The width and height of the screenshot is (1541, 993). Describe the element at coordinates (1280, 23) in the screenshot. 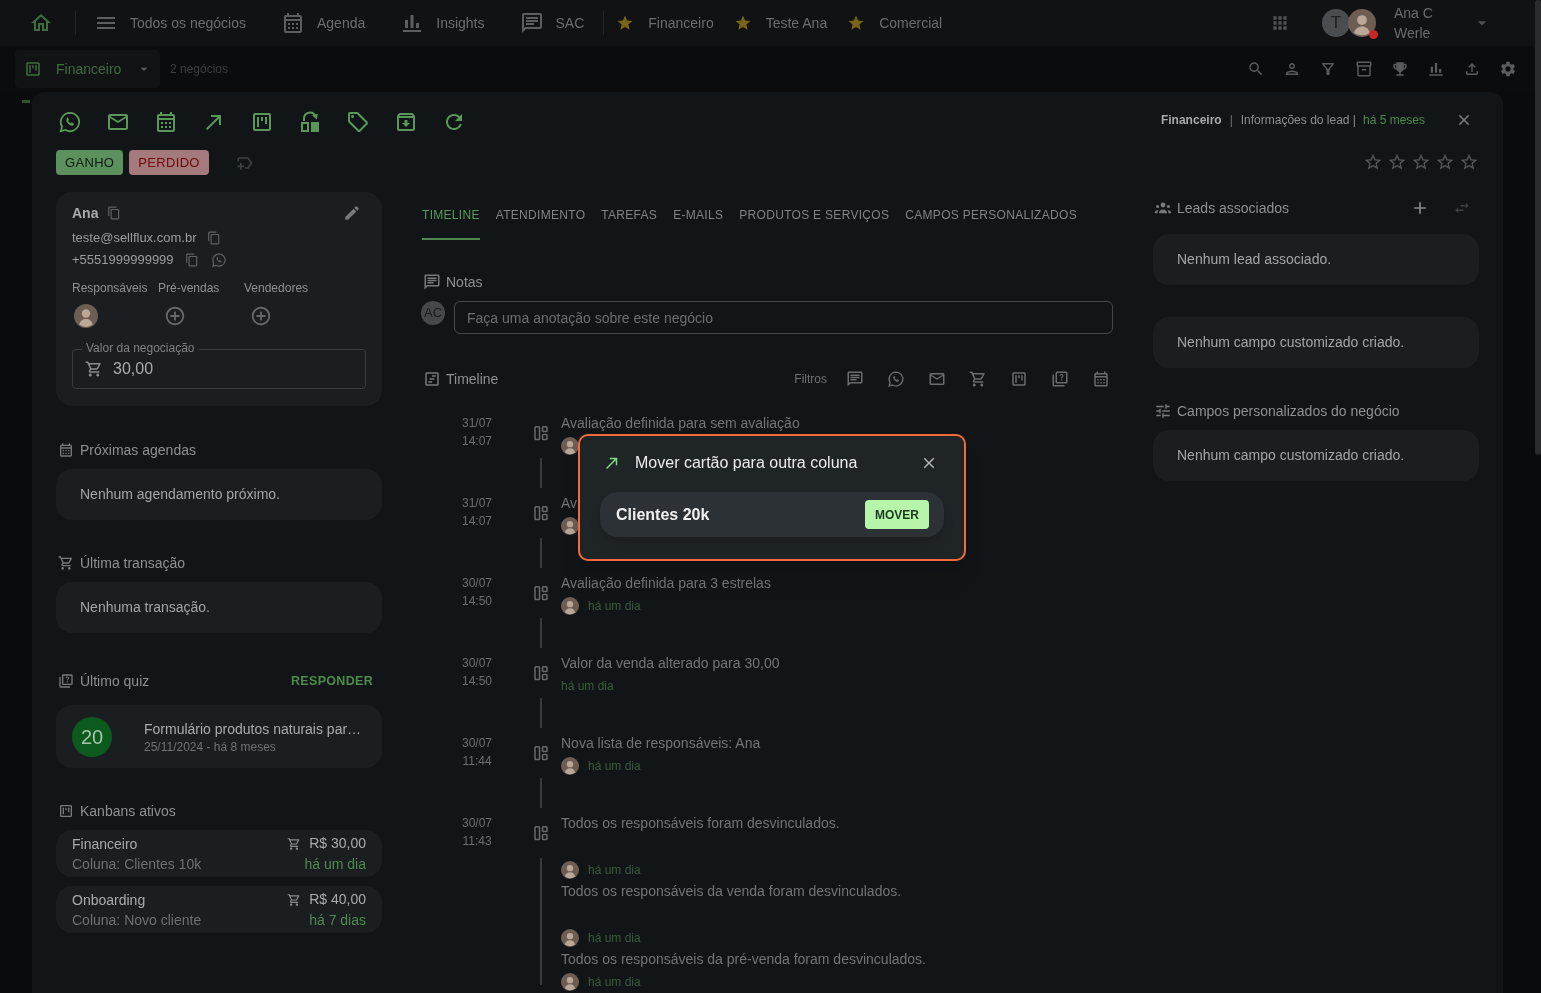

I see `apps-grid-icon` at that location.